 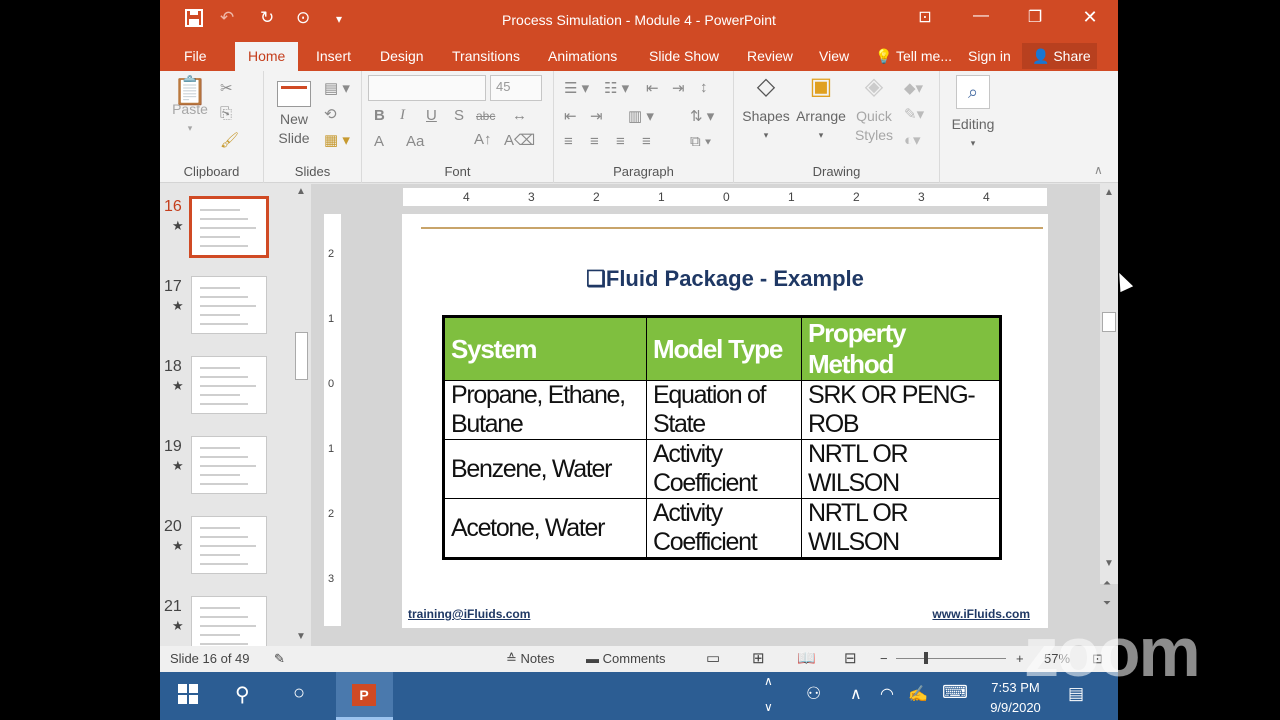 What do you see at coordinates (813, 694) in the screenshot?
I see `people-icon: ⚇` at bounding box center [813, 694].